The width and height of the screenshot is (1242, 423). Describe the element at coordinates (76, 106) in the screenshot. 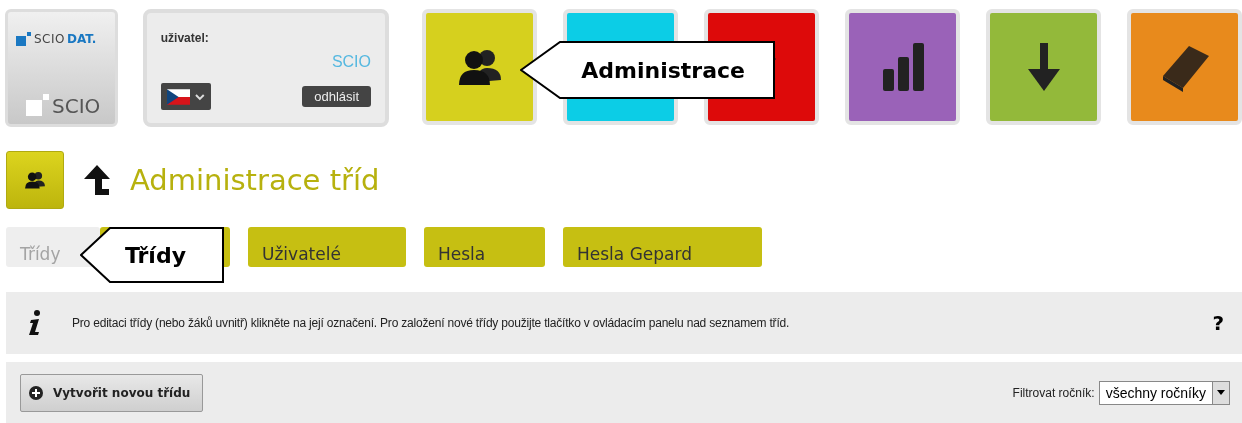

I see `brand-text: SCIO` at that location.